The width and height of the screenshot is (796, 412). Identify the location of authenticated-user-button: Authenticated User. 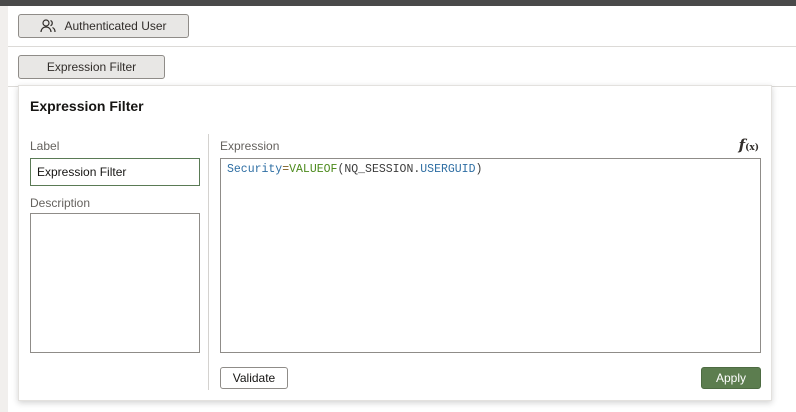
(103, 26).